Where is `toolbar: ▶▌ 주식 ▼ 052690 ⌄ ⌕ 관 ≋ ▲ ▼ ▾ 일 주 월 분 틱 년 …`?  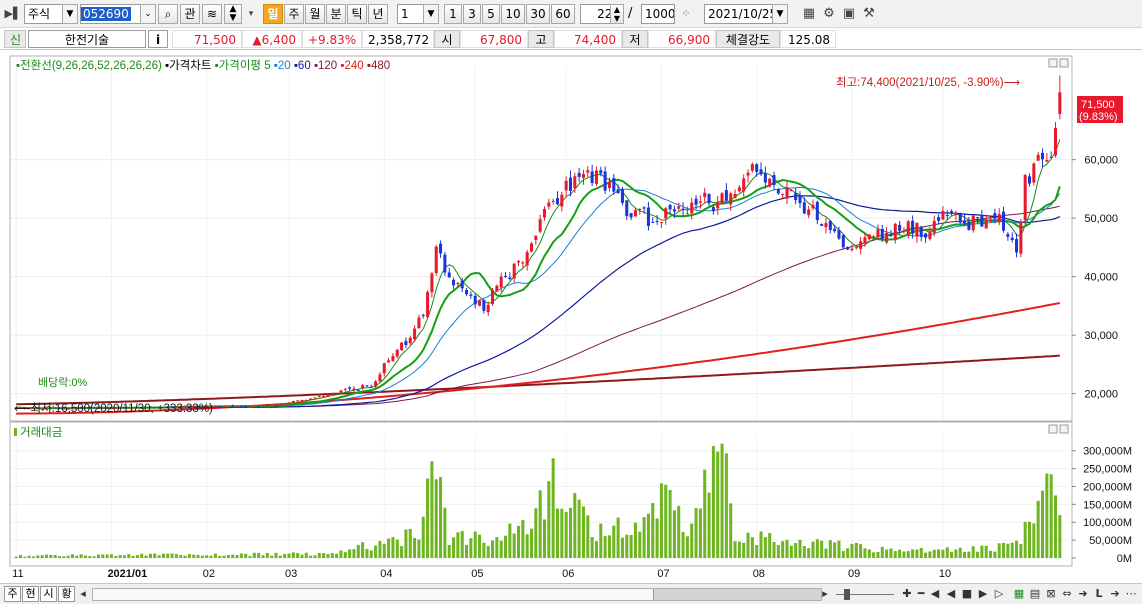
toolbar: ▶▌ 주식 ▼ 052690 ⌄ ⌕ 관 ≋ ▲ ▼ ▾ 일 주 월 분 틱 년 … is located at coordinates (571, 14).